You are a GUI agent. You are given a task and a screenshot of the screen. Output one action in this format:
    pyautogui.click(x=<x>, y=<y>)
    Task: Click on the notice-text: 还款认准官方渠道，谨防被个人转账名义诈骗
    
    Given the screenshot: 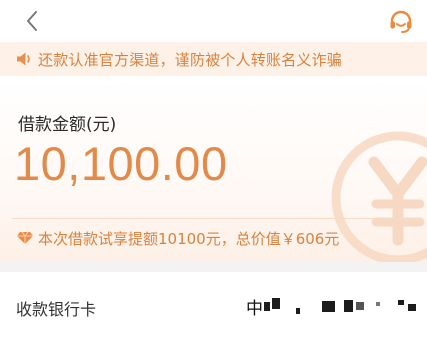 What is the action you would take?
    pyautogui.click(x=190, y=60)
    